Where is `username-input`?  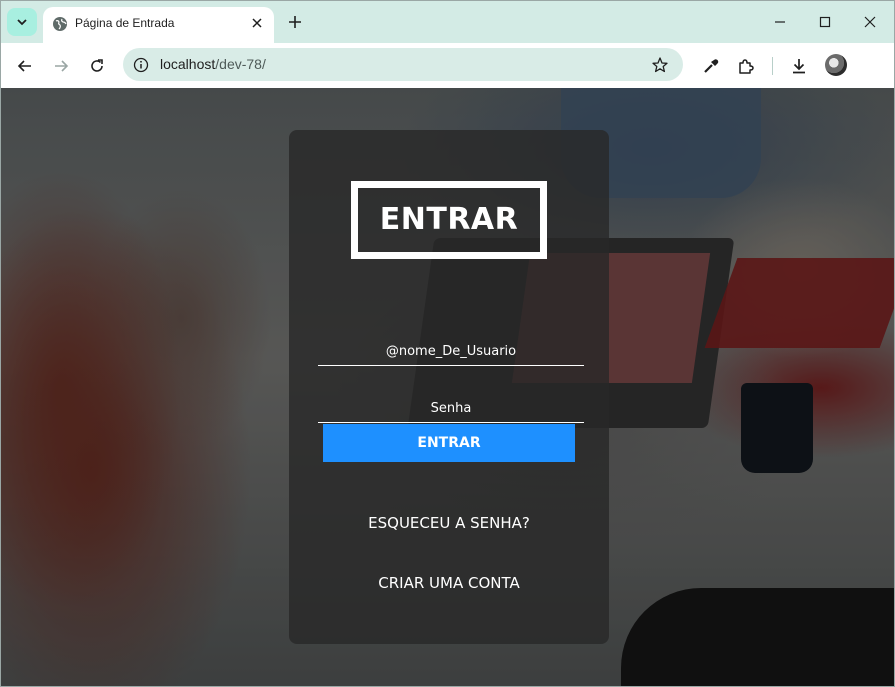 username-input is located at coordinates (451, 351).